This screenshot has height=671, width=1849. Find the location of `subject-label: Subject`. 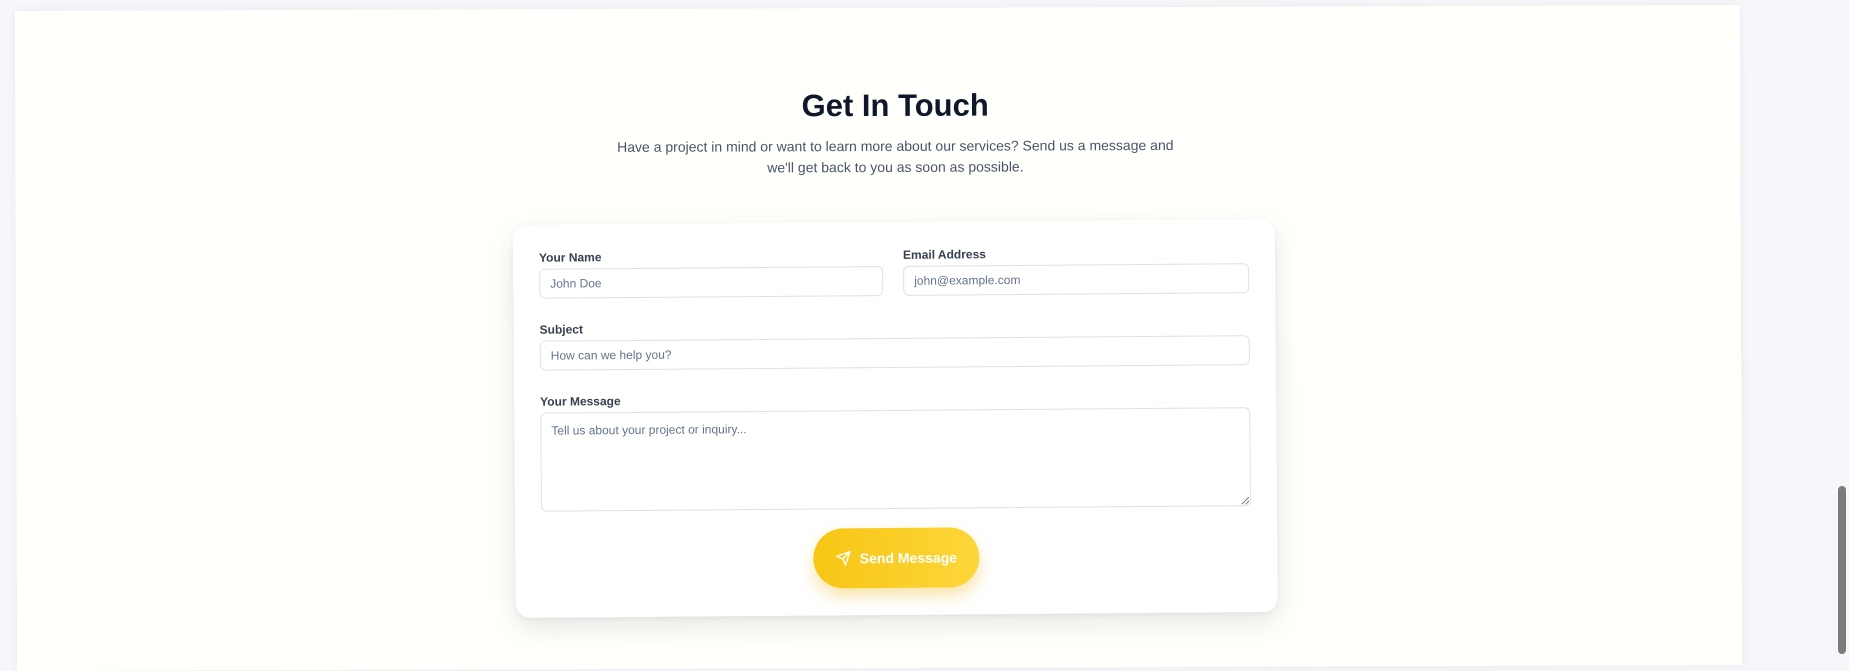

subject-label: Subject is located at coordinates (561, 329).